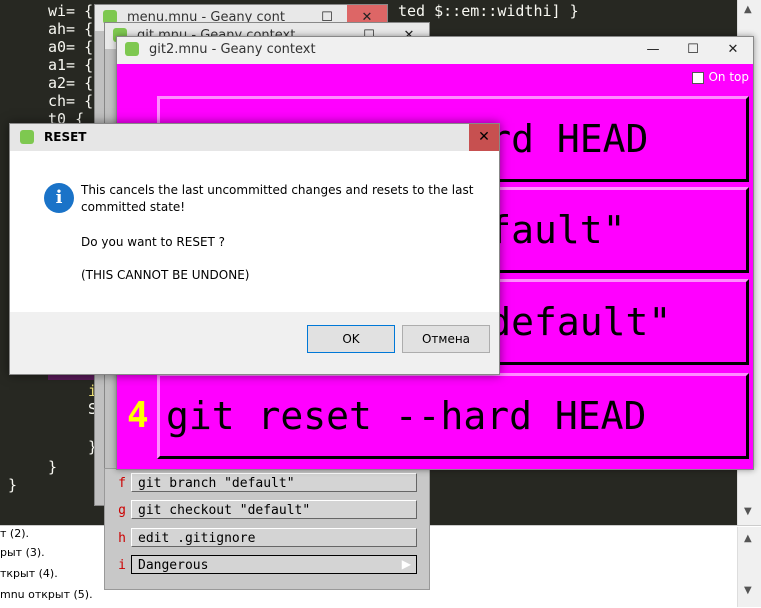  What do you see at coordinates (71, 47) in the screenshot?
I see `code-line: a0= {` at bounding box center [71, 47].